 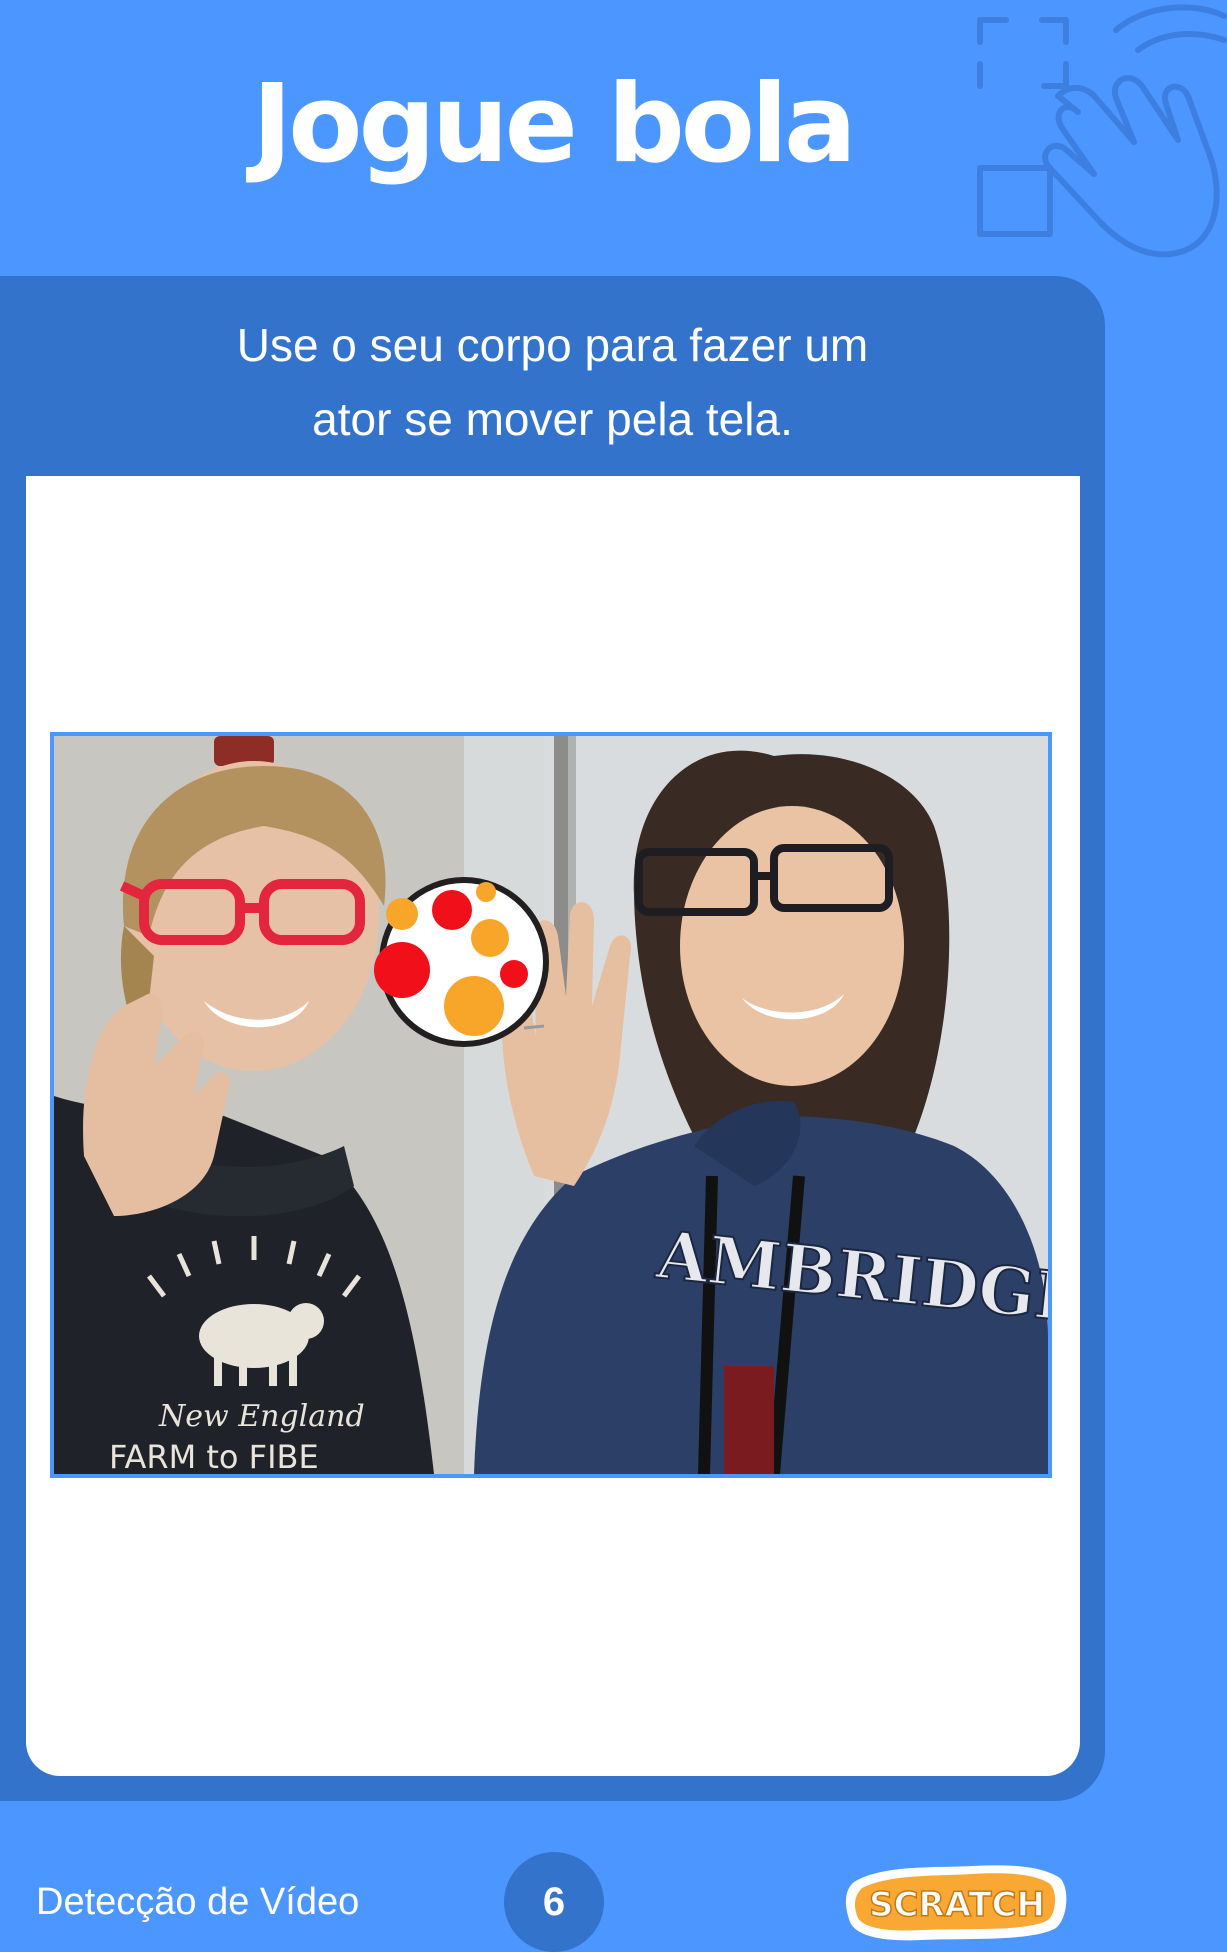 What do you see at coordinates (1102, 131) in the screenshot?
I see `video-sensing-icon` at bounding box center [1102, 131].